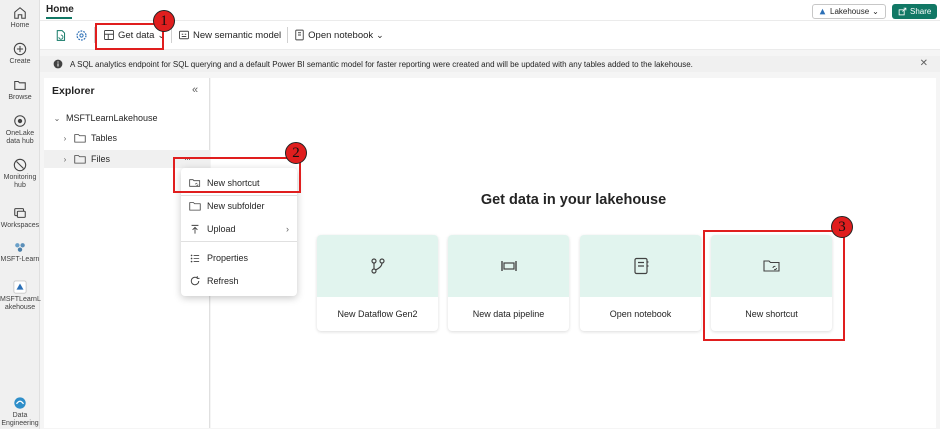 The width and height of the screenshot is (940, 429). I want to click on upload-icon, so click(195, 229).